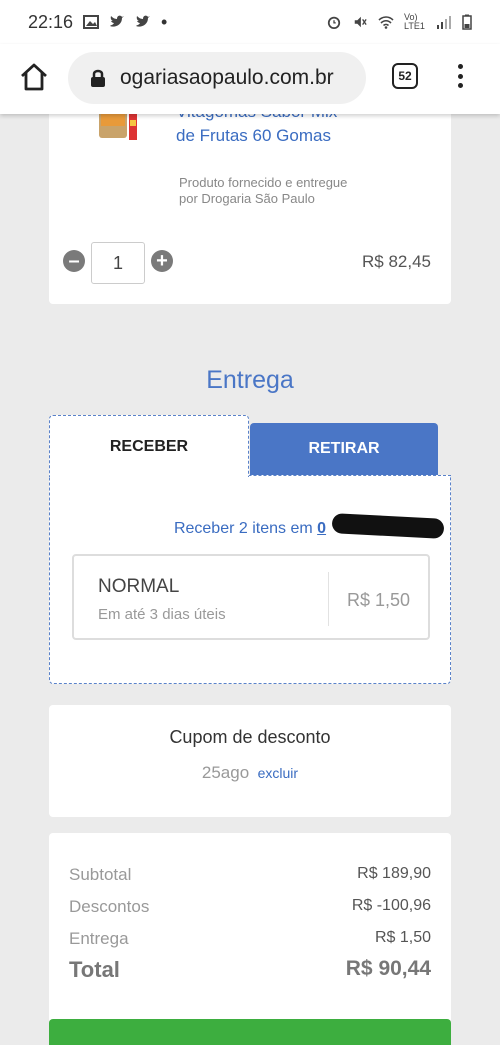  What do you see at coordinates (250, 761) in the screenshot?
I see `coupon-card: Cupom de desconto 25ago excluir` at bounding box center [250, 761].